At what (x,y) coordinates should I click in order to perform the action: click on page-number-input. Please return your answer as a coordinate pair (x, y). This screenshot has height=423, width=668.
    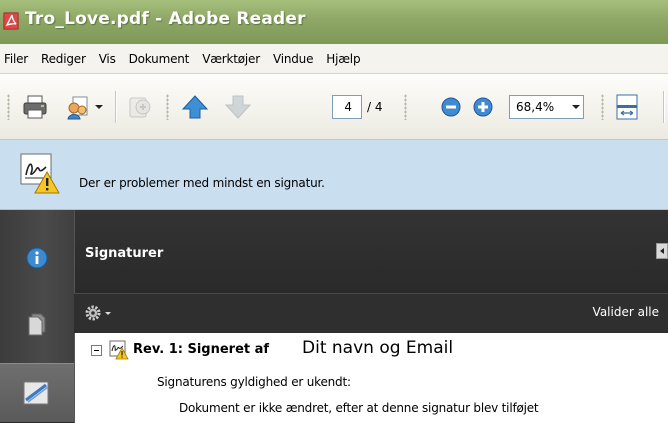
    Looking at the image, I should click on (347, 107).